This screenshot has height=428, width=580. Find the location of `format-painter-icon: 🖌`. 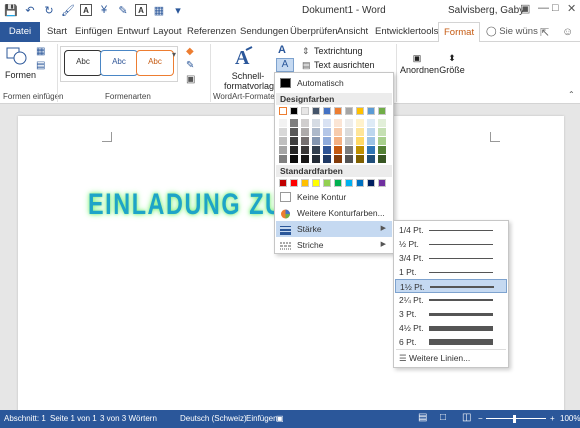

format-painter-icon: 🖌 is located at coordinates (68, 10).